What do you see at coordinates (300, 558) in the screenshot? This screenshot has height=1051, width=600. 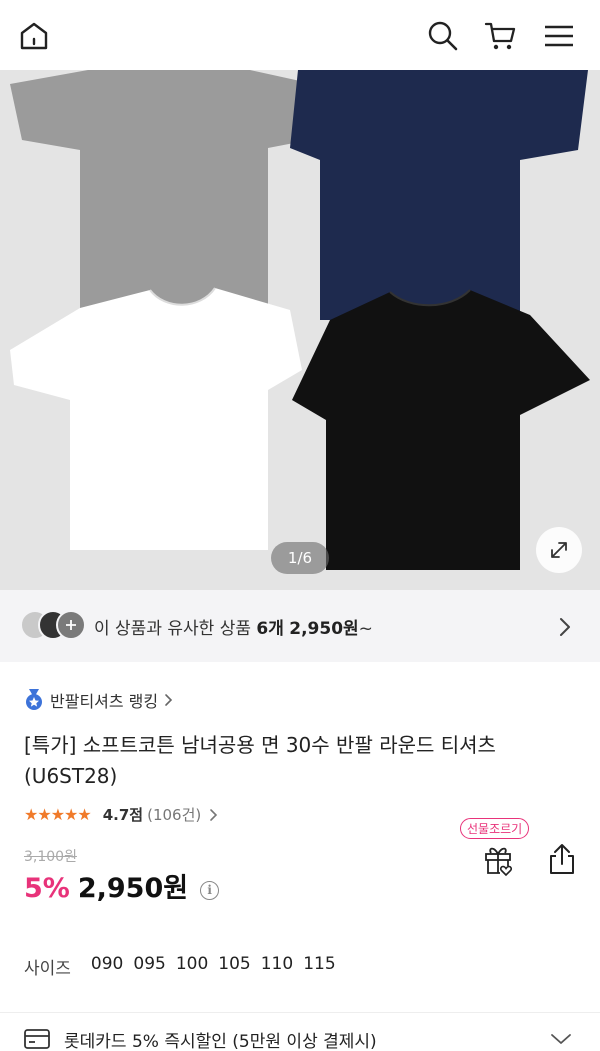 I see `gallery-pager: 1/6` at bounding box center [300, 558].